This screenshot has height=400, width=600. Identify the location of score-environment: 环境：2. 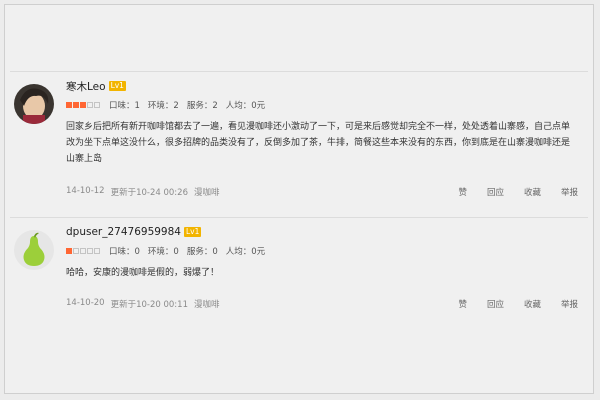
(163, 106).